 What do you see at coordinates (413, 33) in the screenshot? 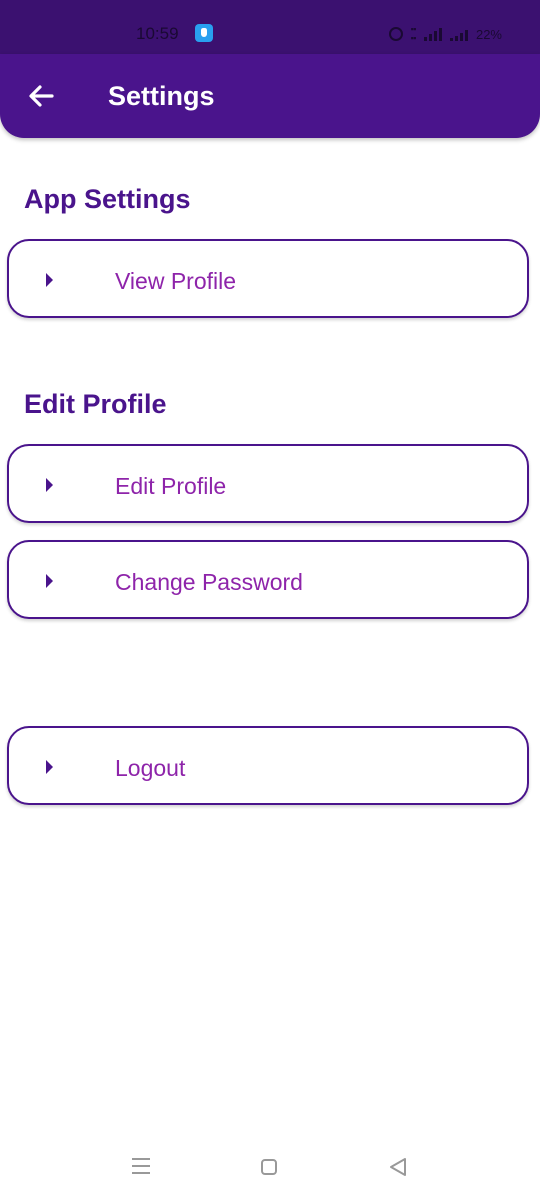
I see `volte-icon: ▪▪ ▪▪` at bounding box center [413, 33].